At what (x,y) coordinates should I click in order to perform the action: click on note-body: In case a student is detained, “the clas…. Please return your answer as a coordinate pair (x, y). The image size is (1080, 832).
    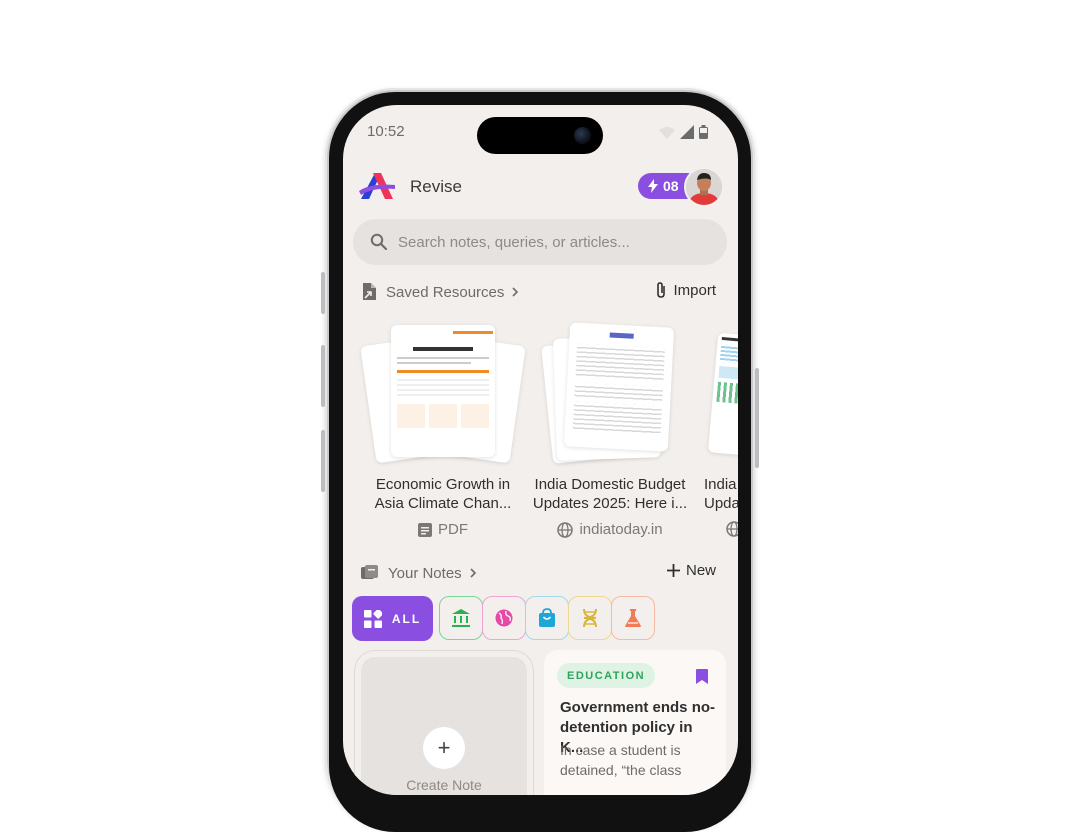
    Looking at the image, I should click on (621, 760).